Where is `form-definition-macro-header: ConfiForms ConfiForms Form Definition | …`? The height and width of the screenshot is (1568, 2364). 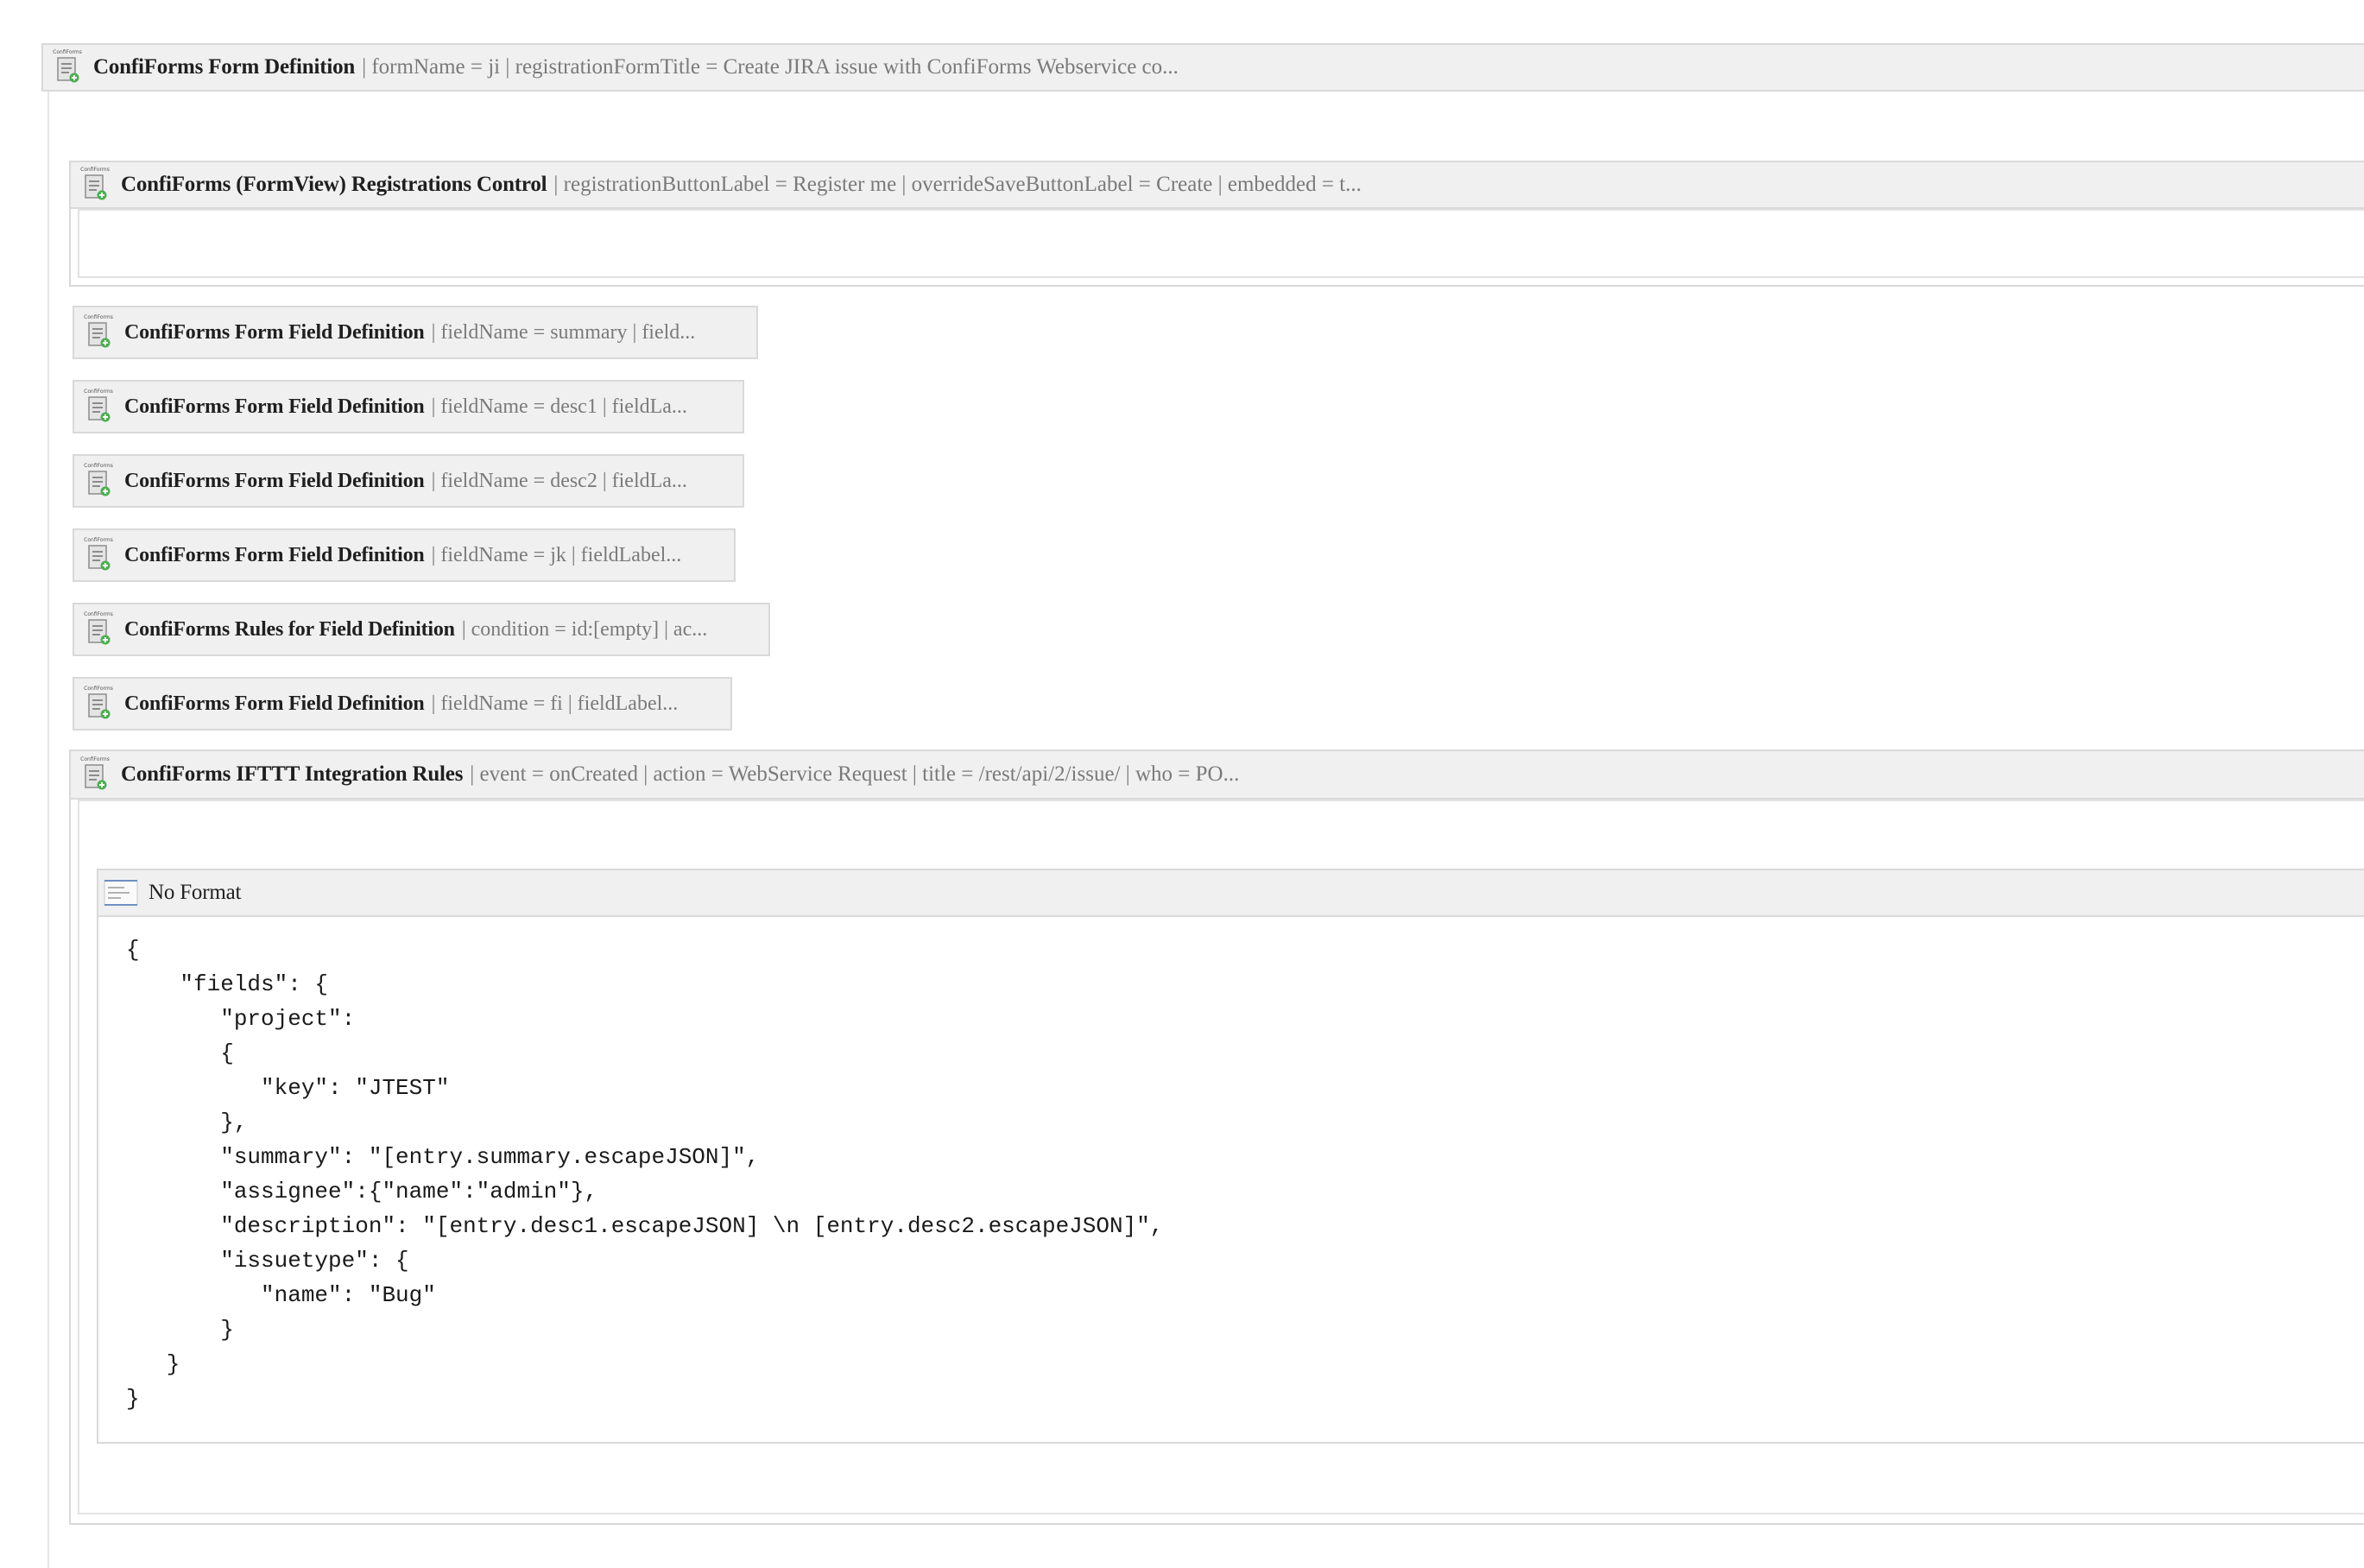 form-definition-macro-header: ConfiForms ConfiForms Form Definition | … is located at coordinates (1202, 67).